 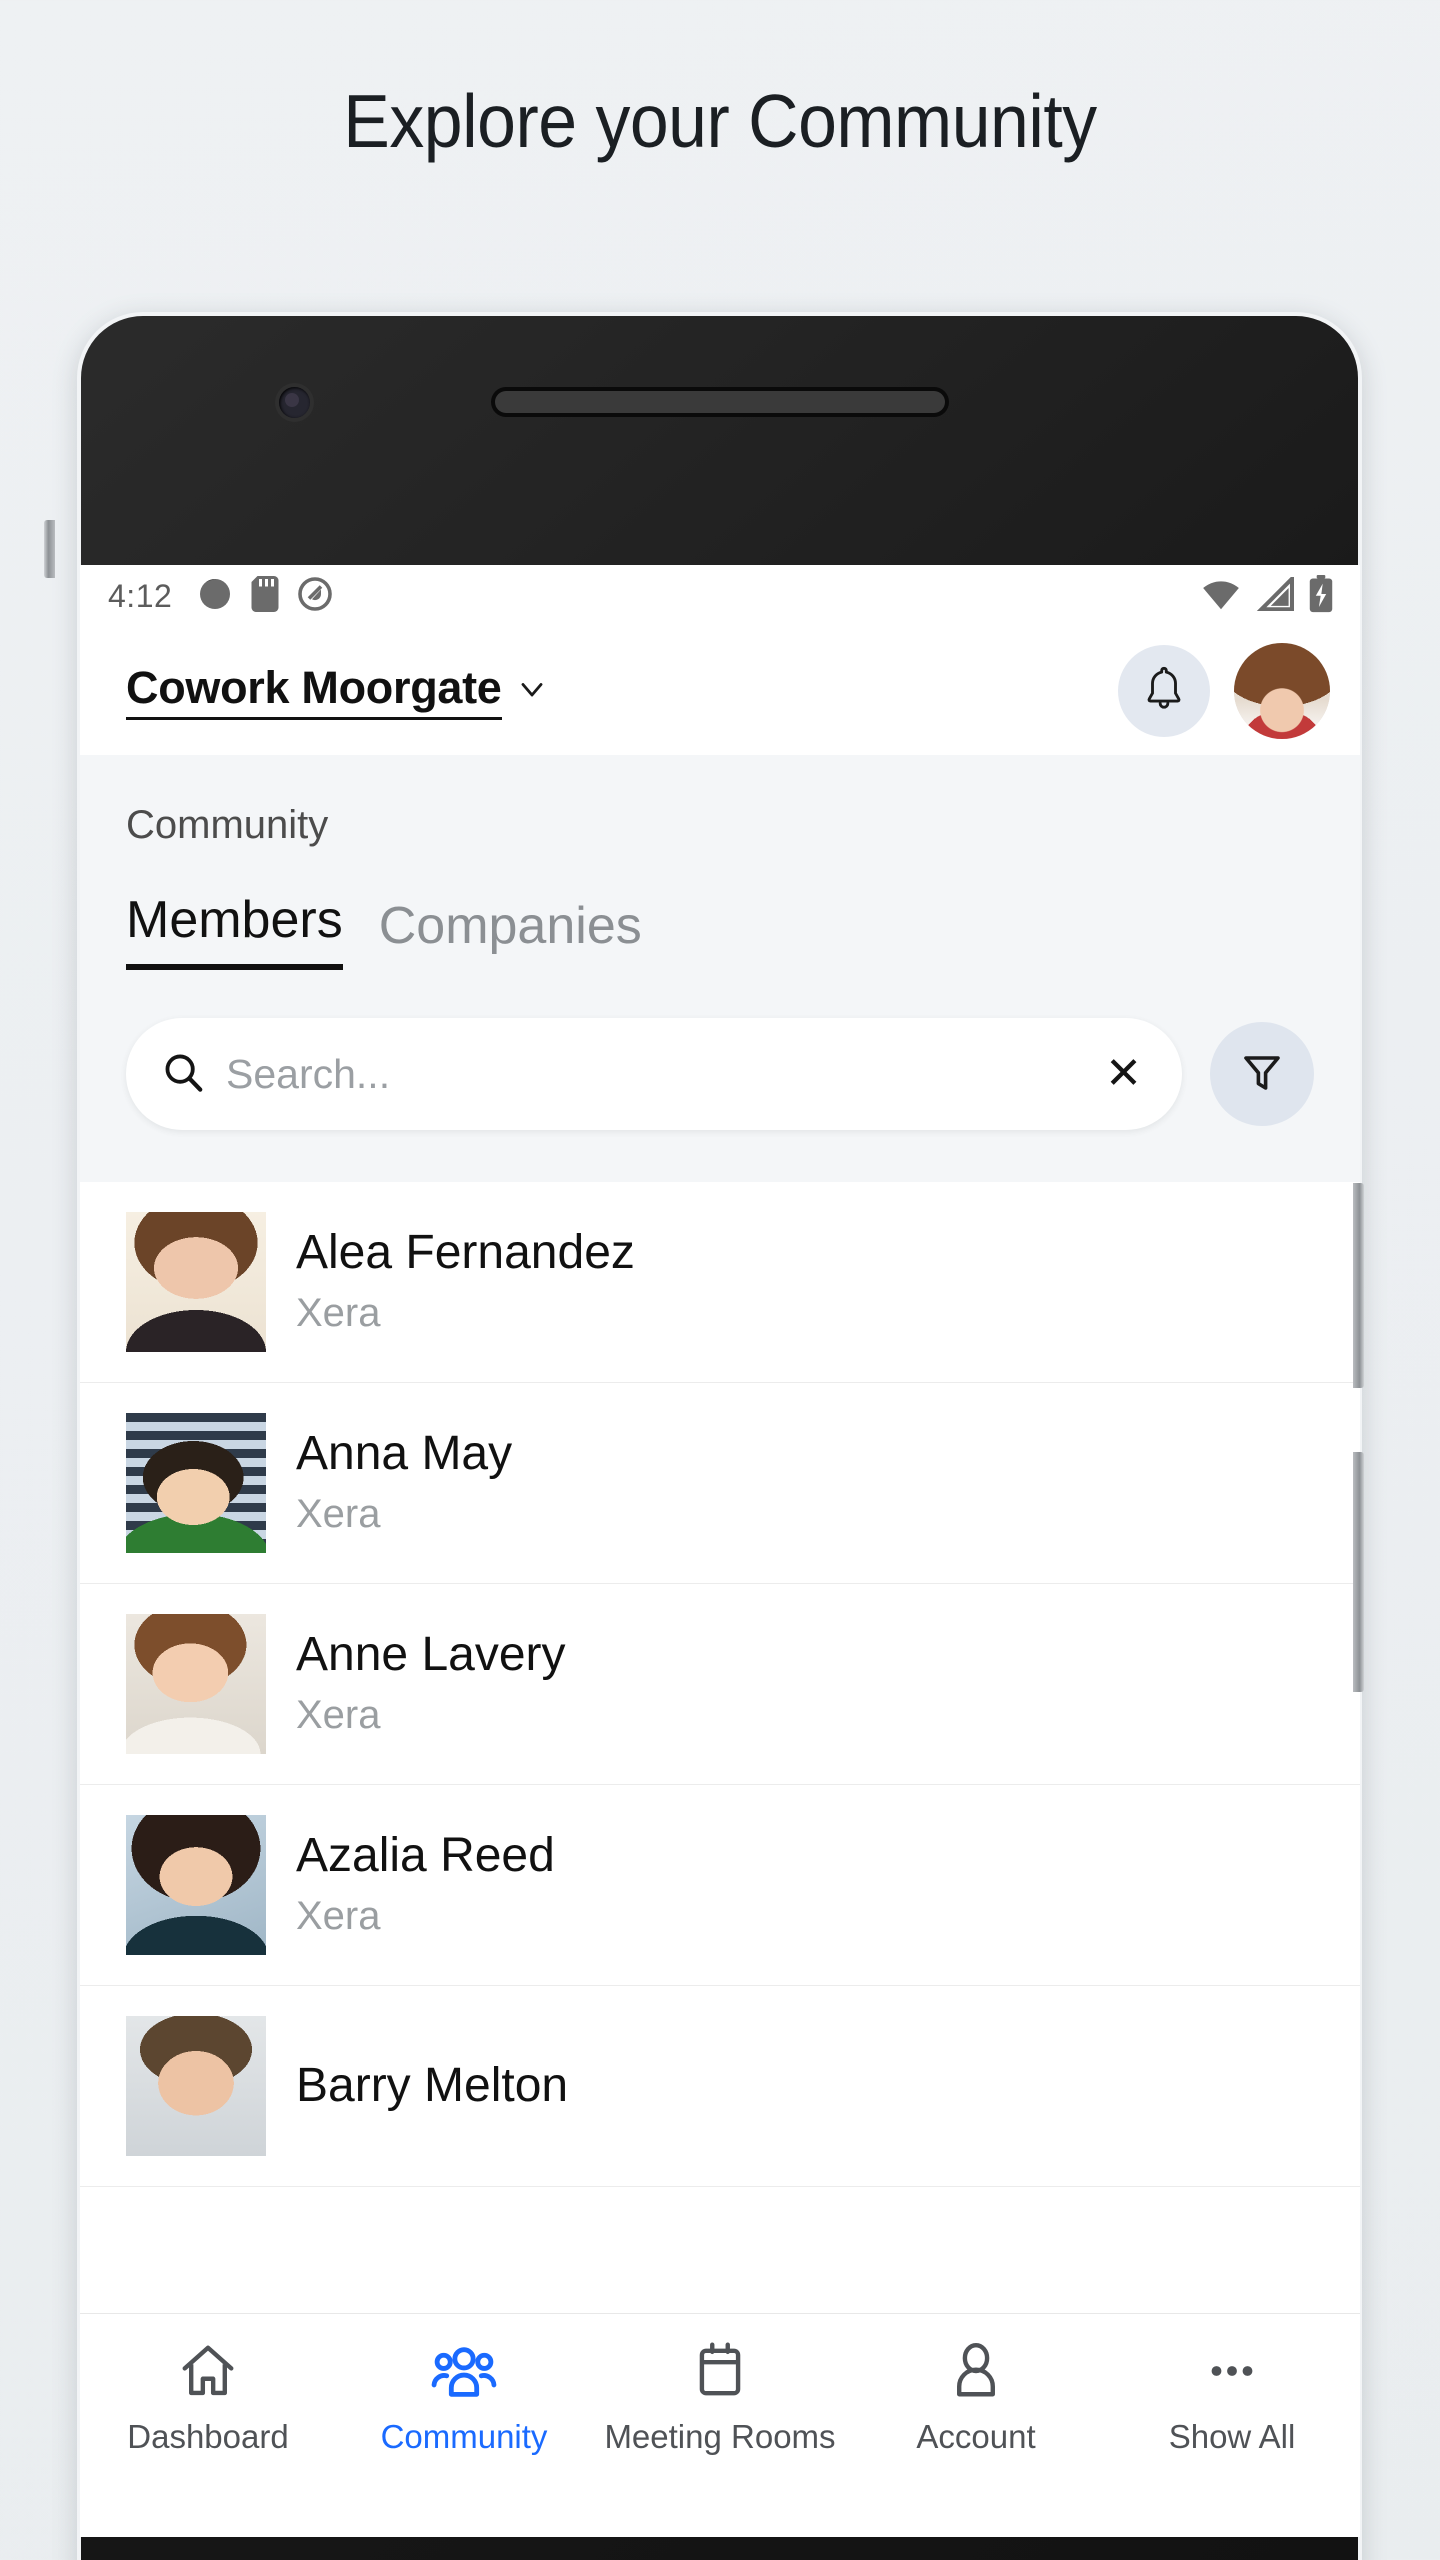 I want to click on table-row: Azalia Reed Xera, so click(x=720, y=1885).